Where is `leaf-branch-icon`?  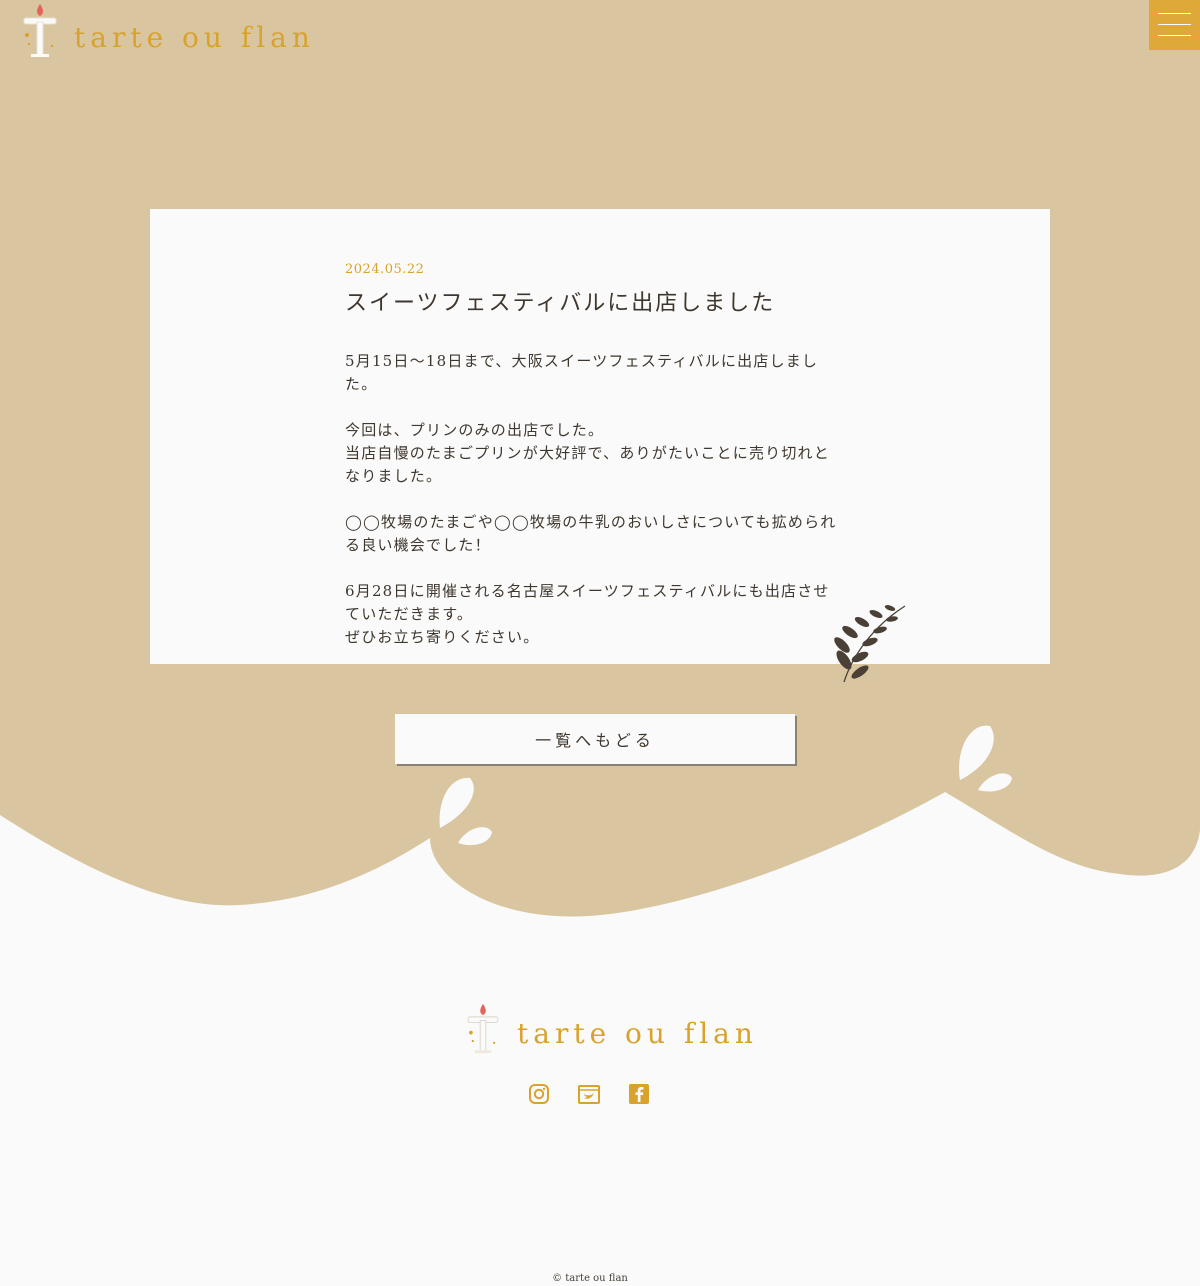 leaf-branch-icon is located at coordinates (870, 644).